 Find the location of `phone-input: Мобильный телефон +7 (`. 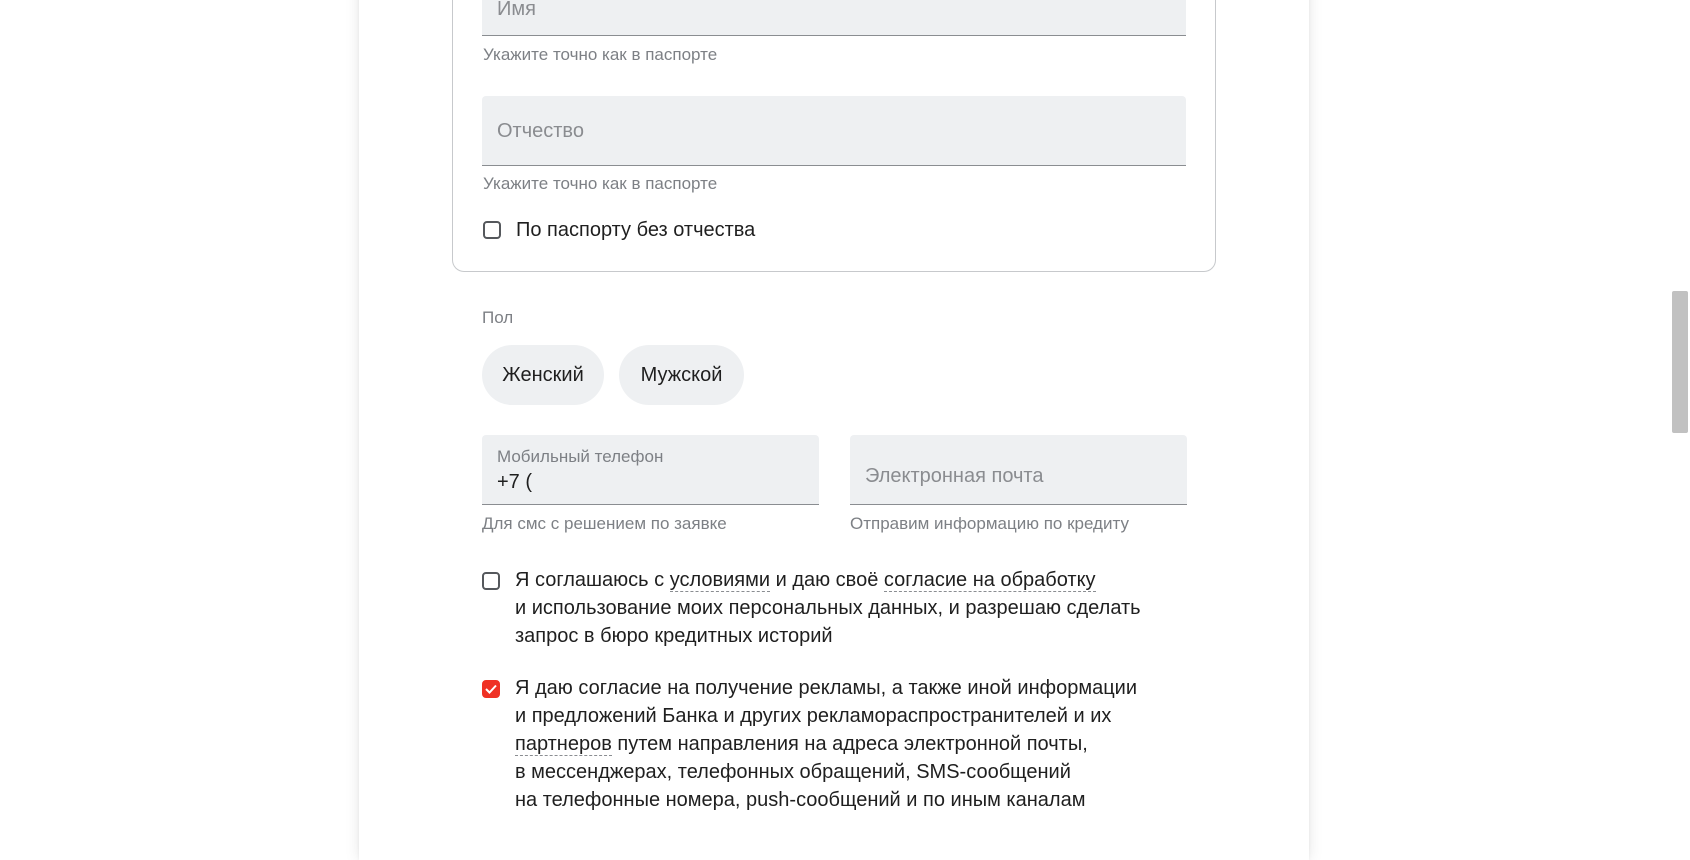

phone-input: Мобильный телефон +7 ( is located at coordinates (650, 470).